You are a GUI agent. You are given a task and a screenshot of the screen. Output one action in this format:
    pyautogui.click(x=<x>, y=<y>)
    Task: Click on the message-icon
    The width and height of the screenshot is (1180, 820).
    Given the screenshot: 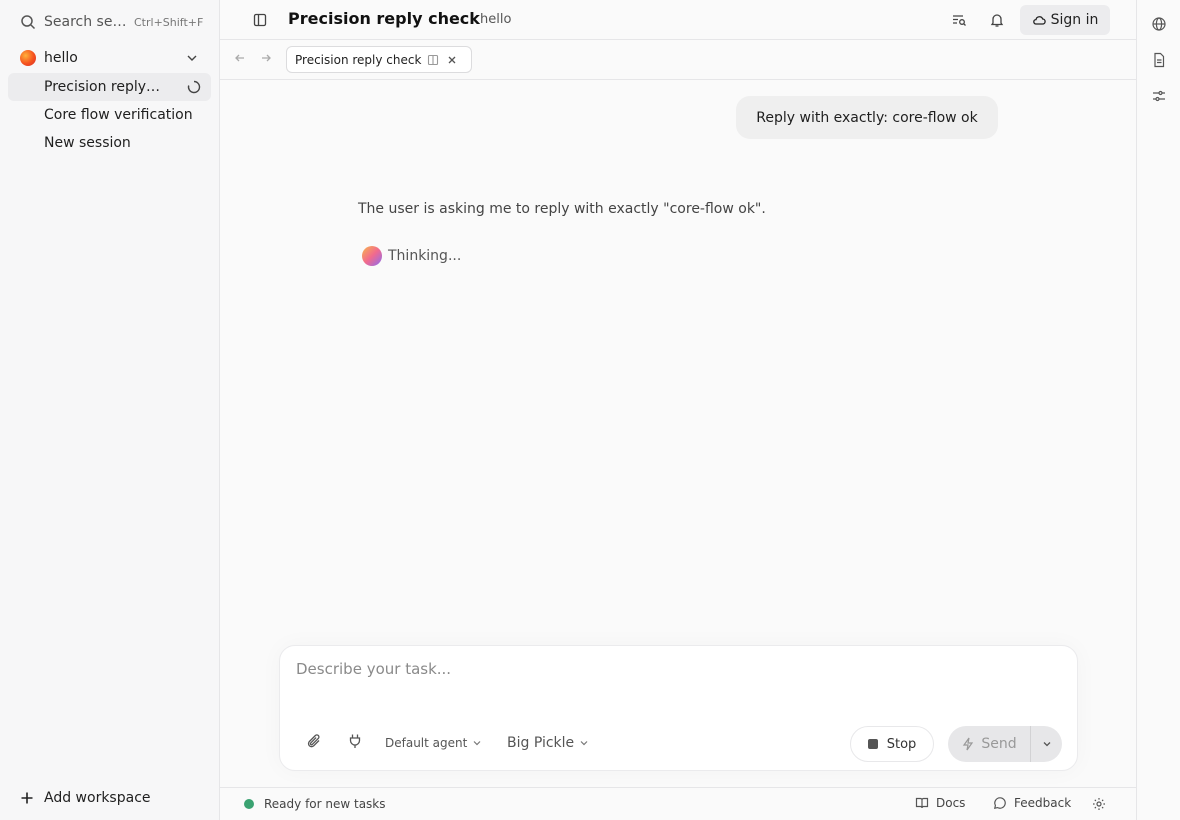 What is the action you would take?
    pyautogui.click(x=1000, y=803)
    